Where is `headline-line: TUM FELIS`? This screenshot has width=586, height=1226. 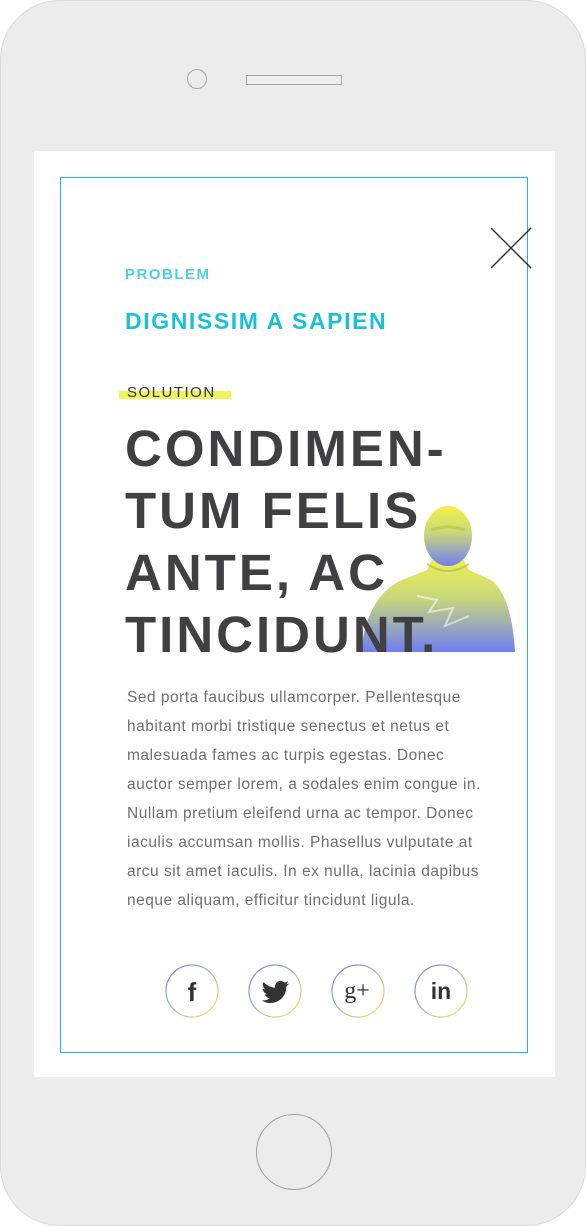
headline-line: TUM FELIS is located at coordinates (273, 510).